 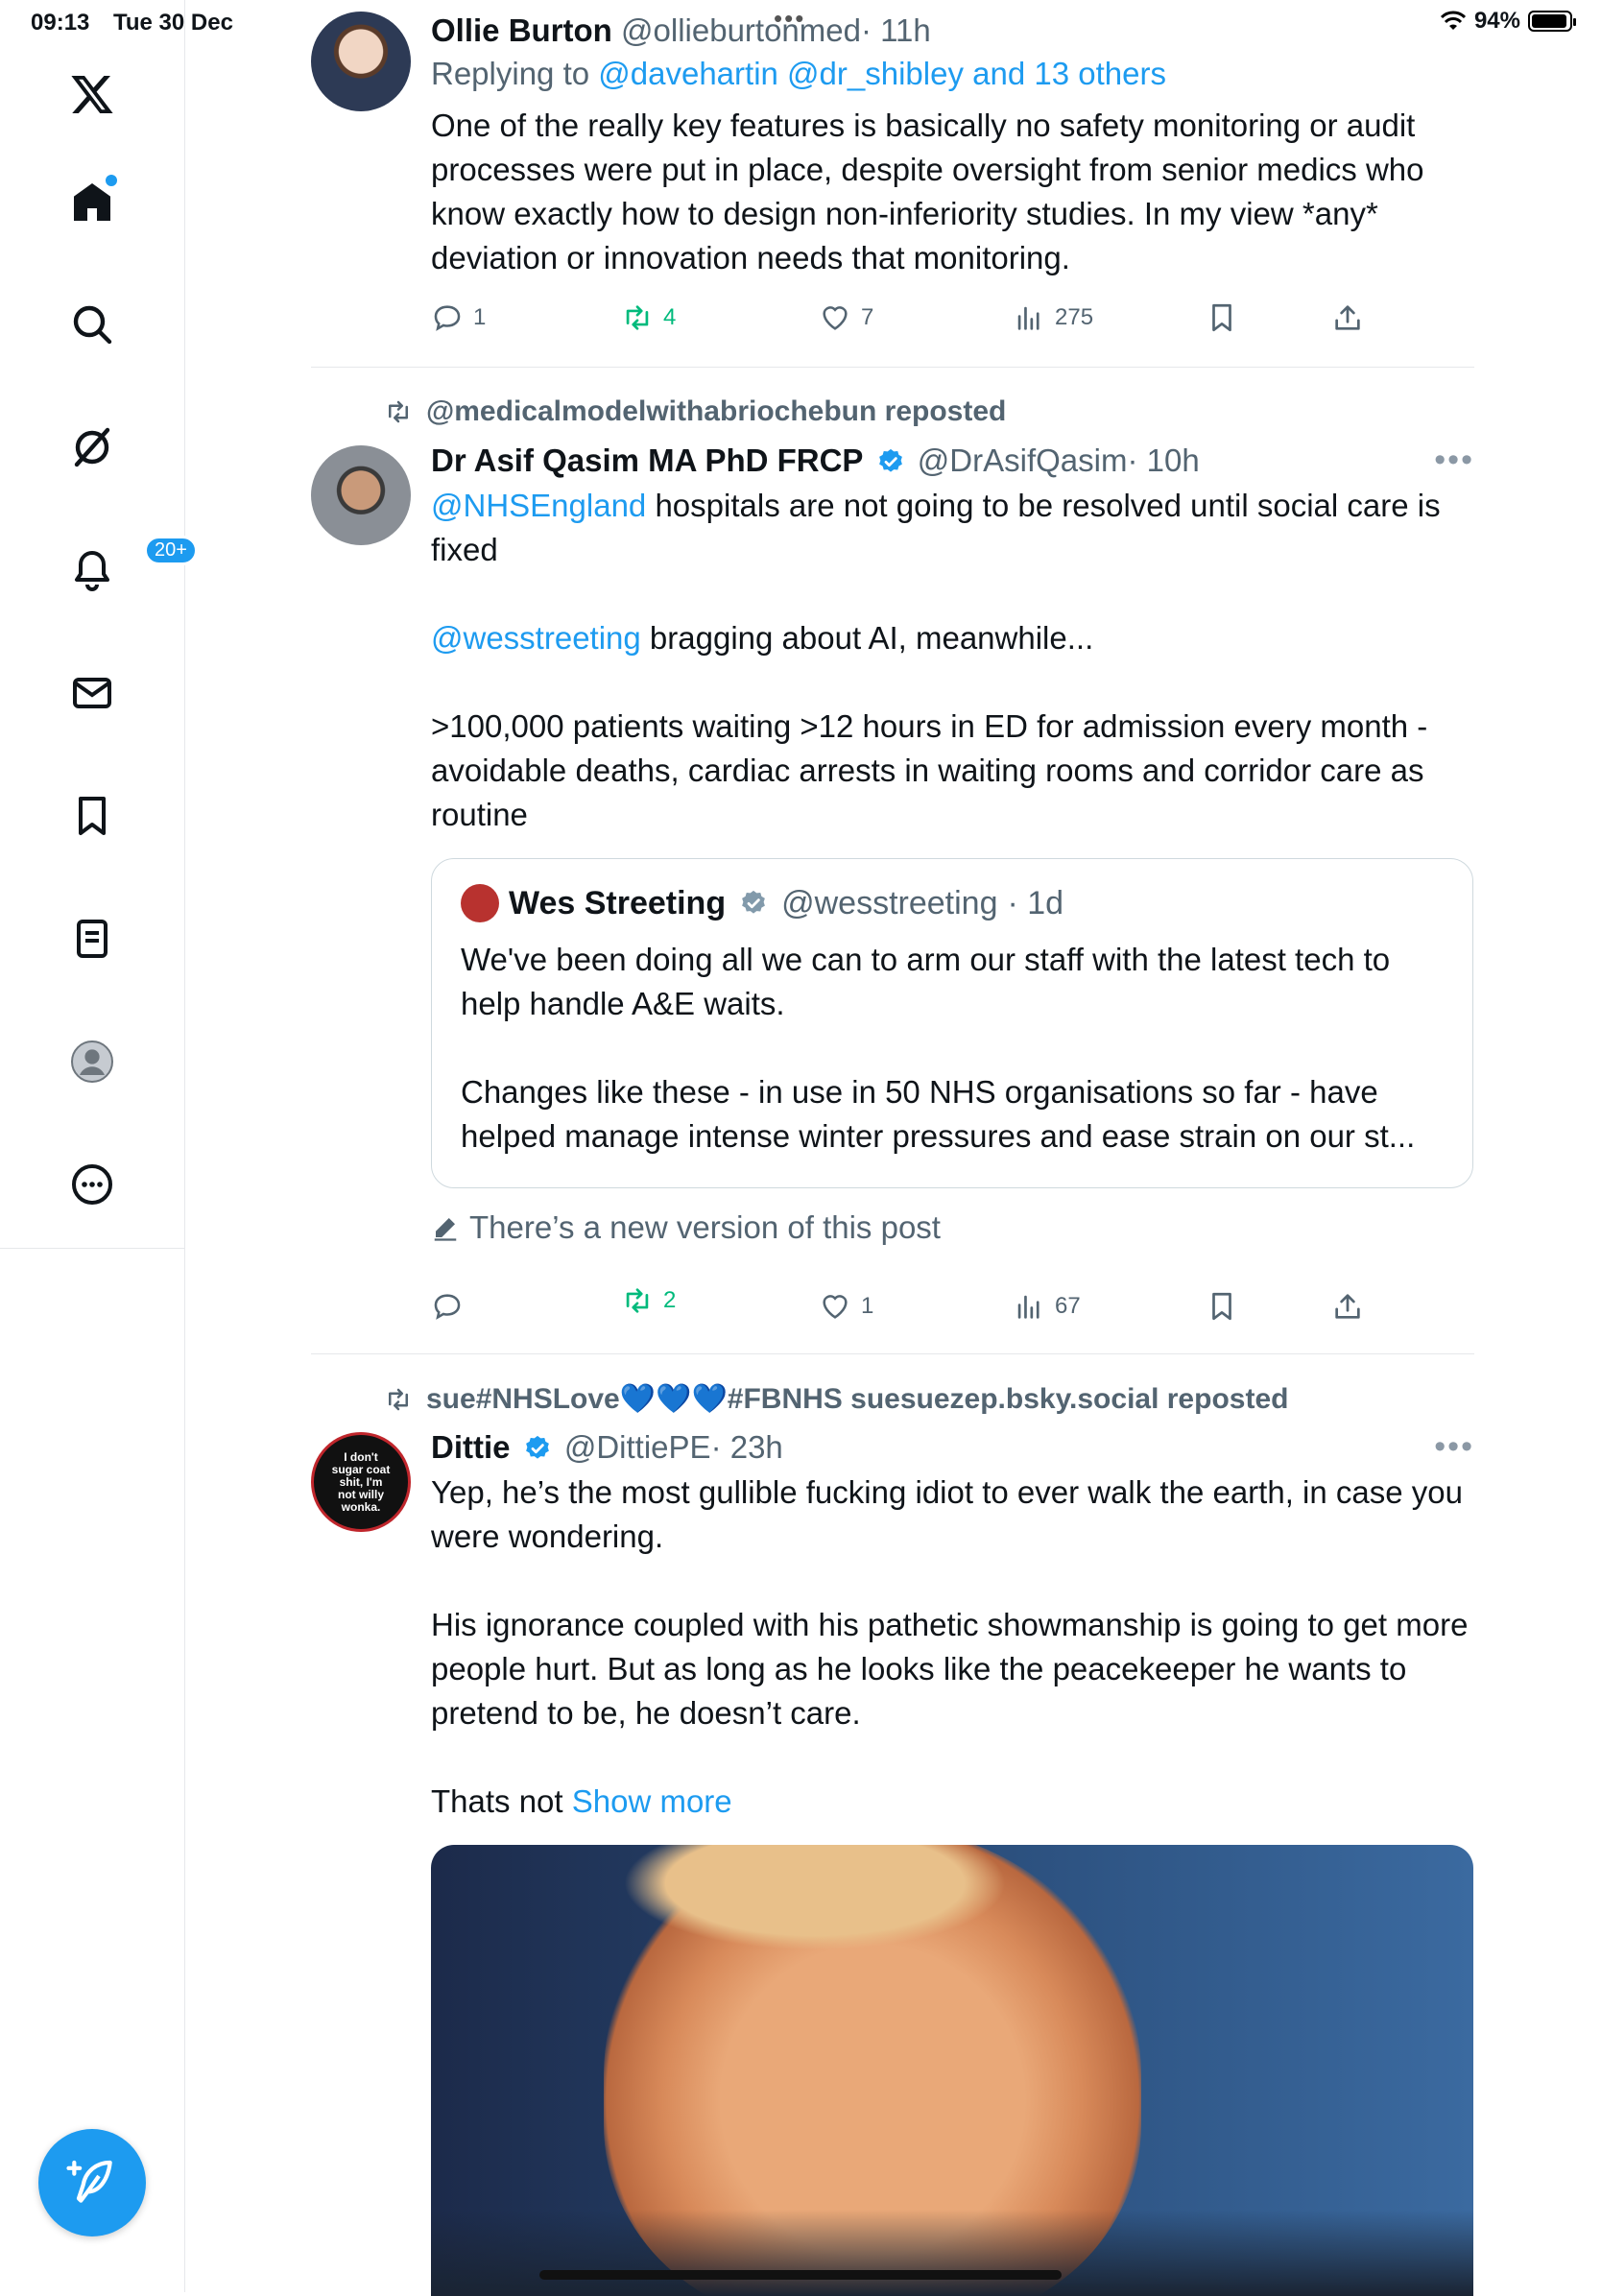 What do you see at coordinates (670, 1300) in the screenshot?
I see `repost-count: 2` at bounding box center [670, 1300].